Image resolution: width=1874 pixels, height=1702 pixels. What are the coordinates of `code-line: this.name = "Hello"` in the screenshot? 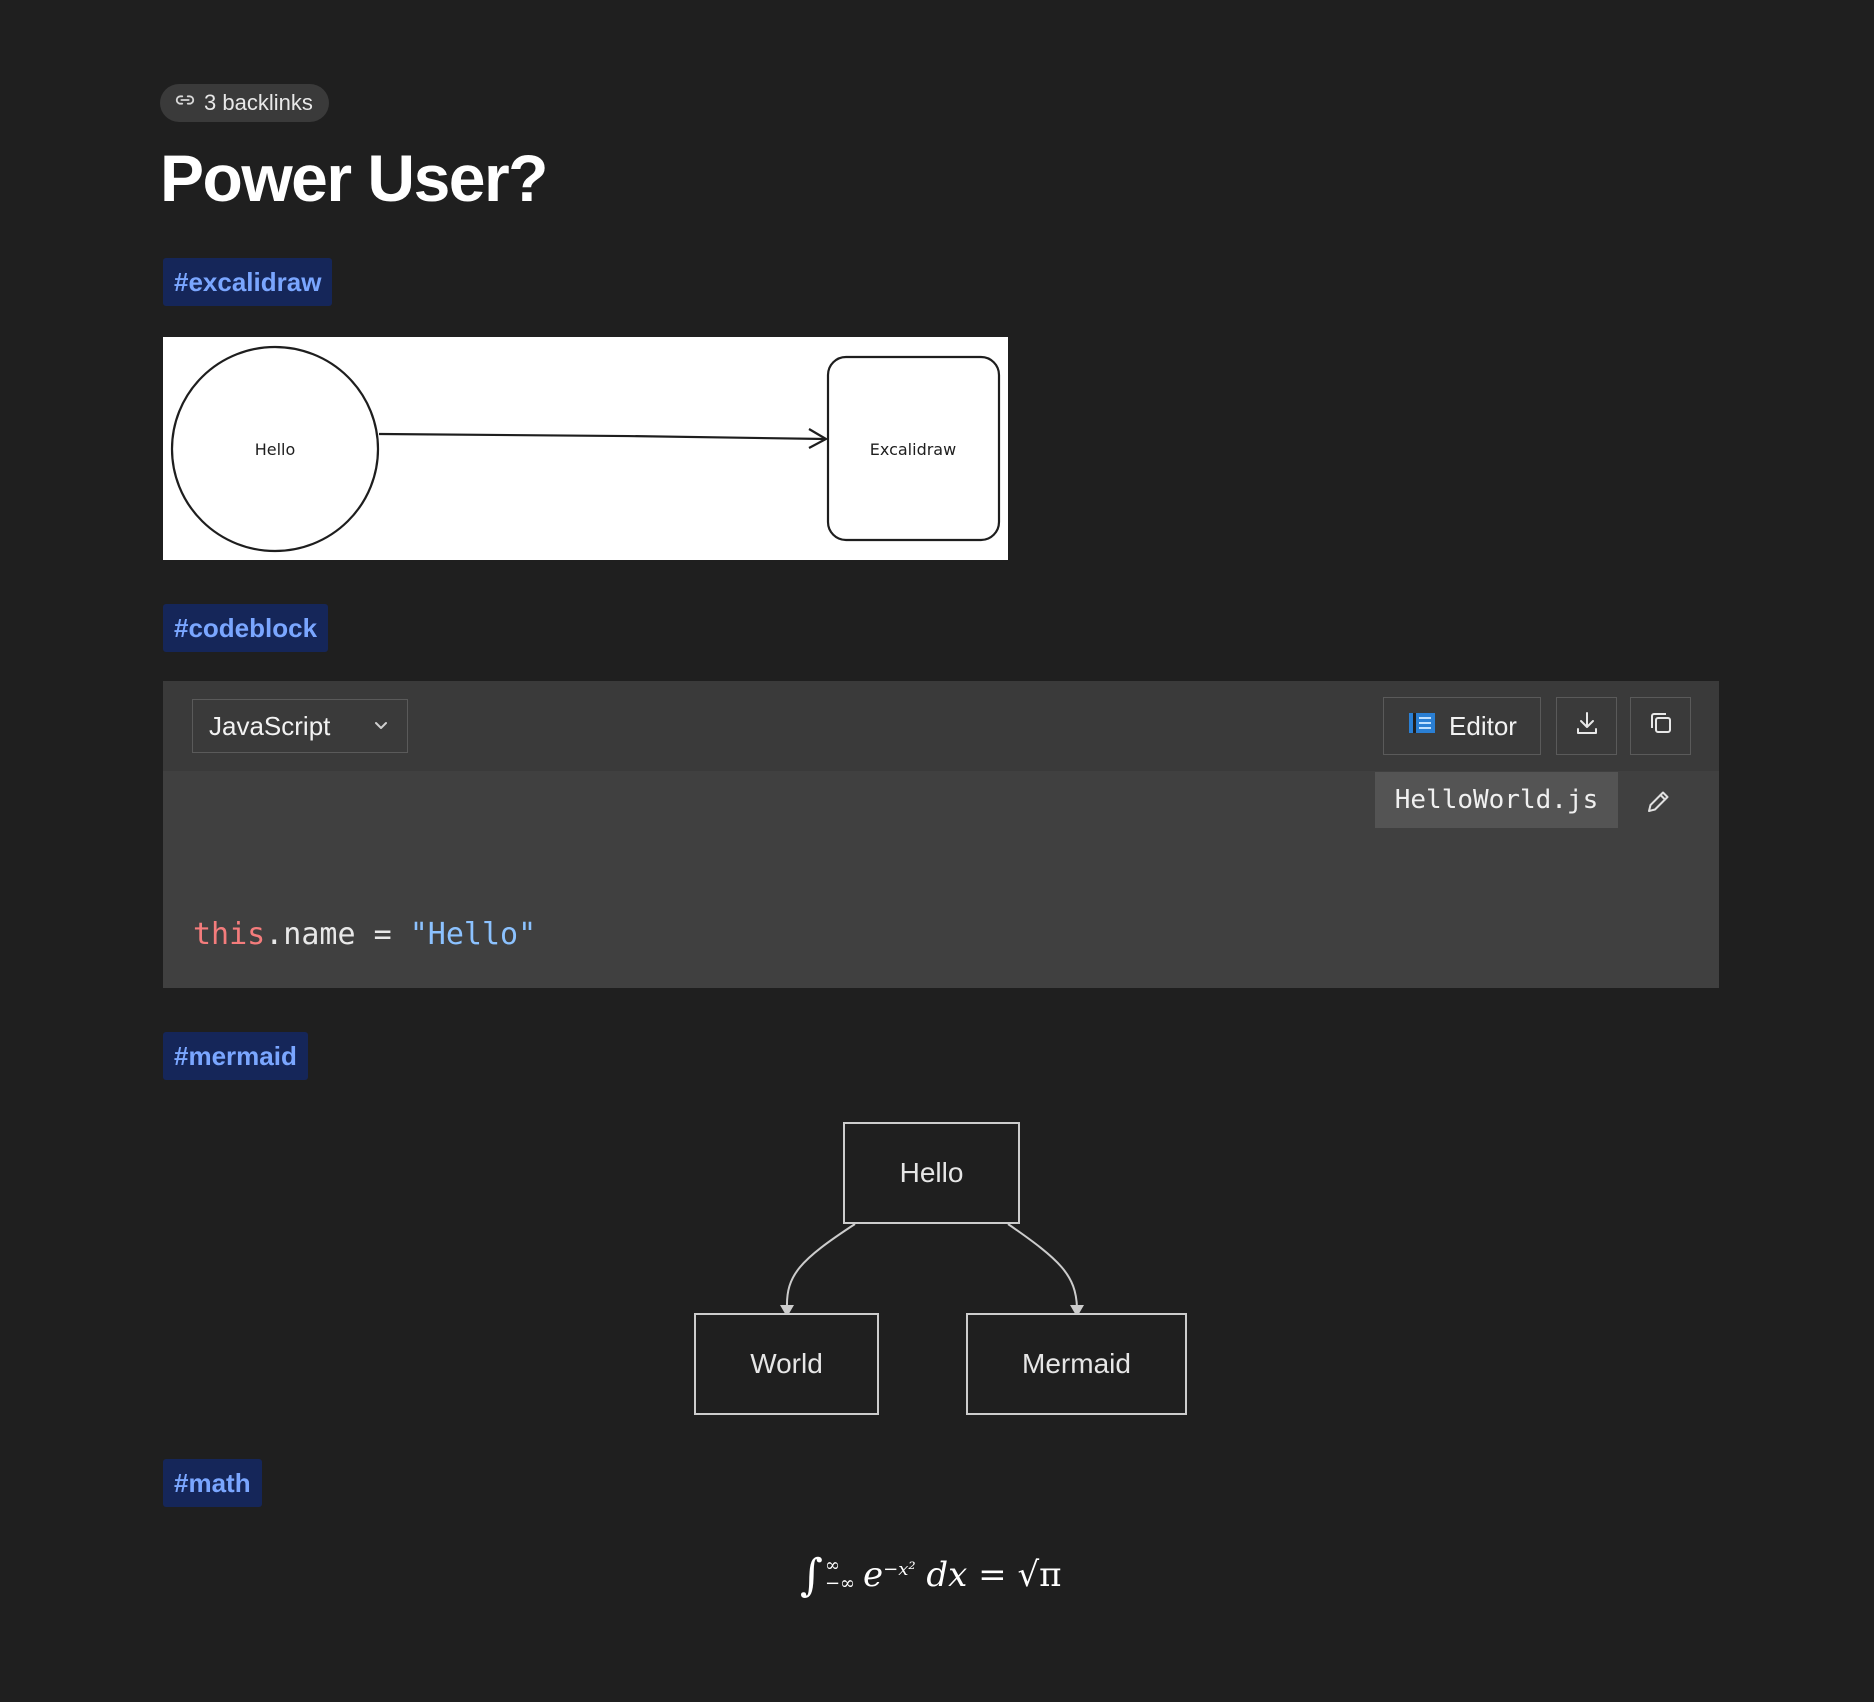 It's located at (364, 934).